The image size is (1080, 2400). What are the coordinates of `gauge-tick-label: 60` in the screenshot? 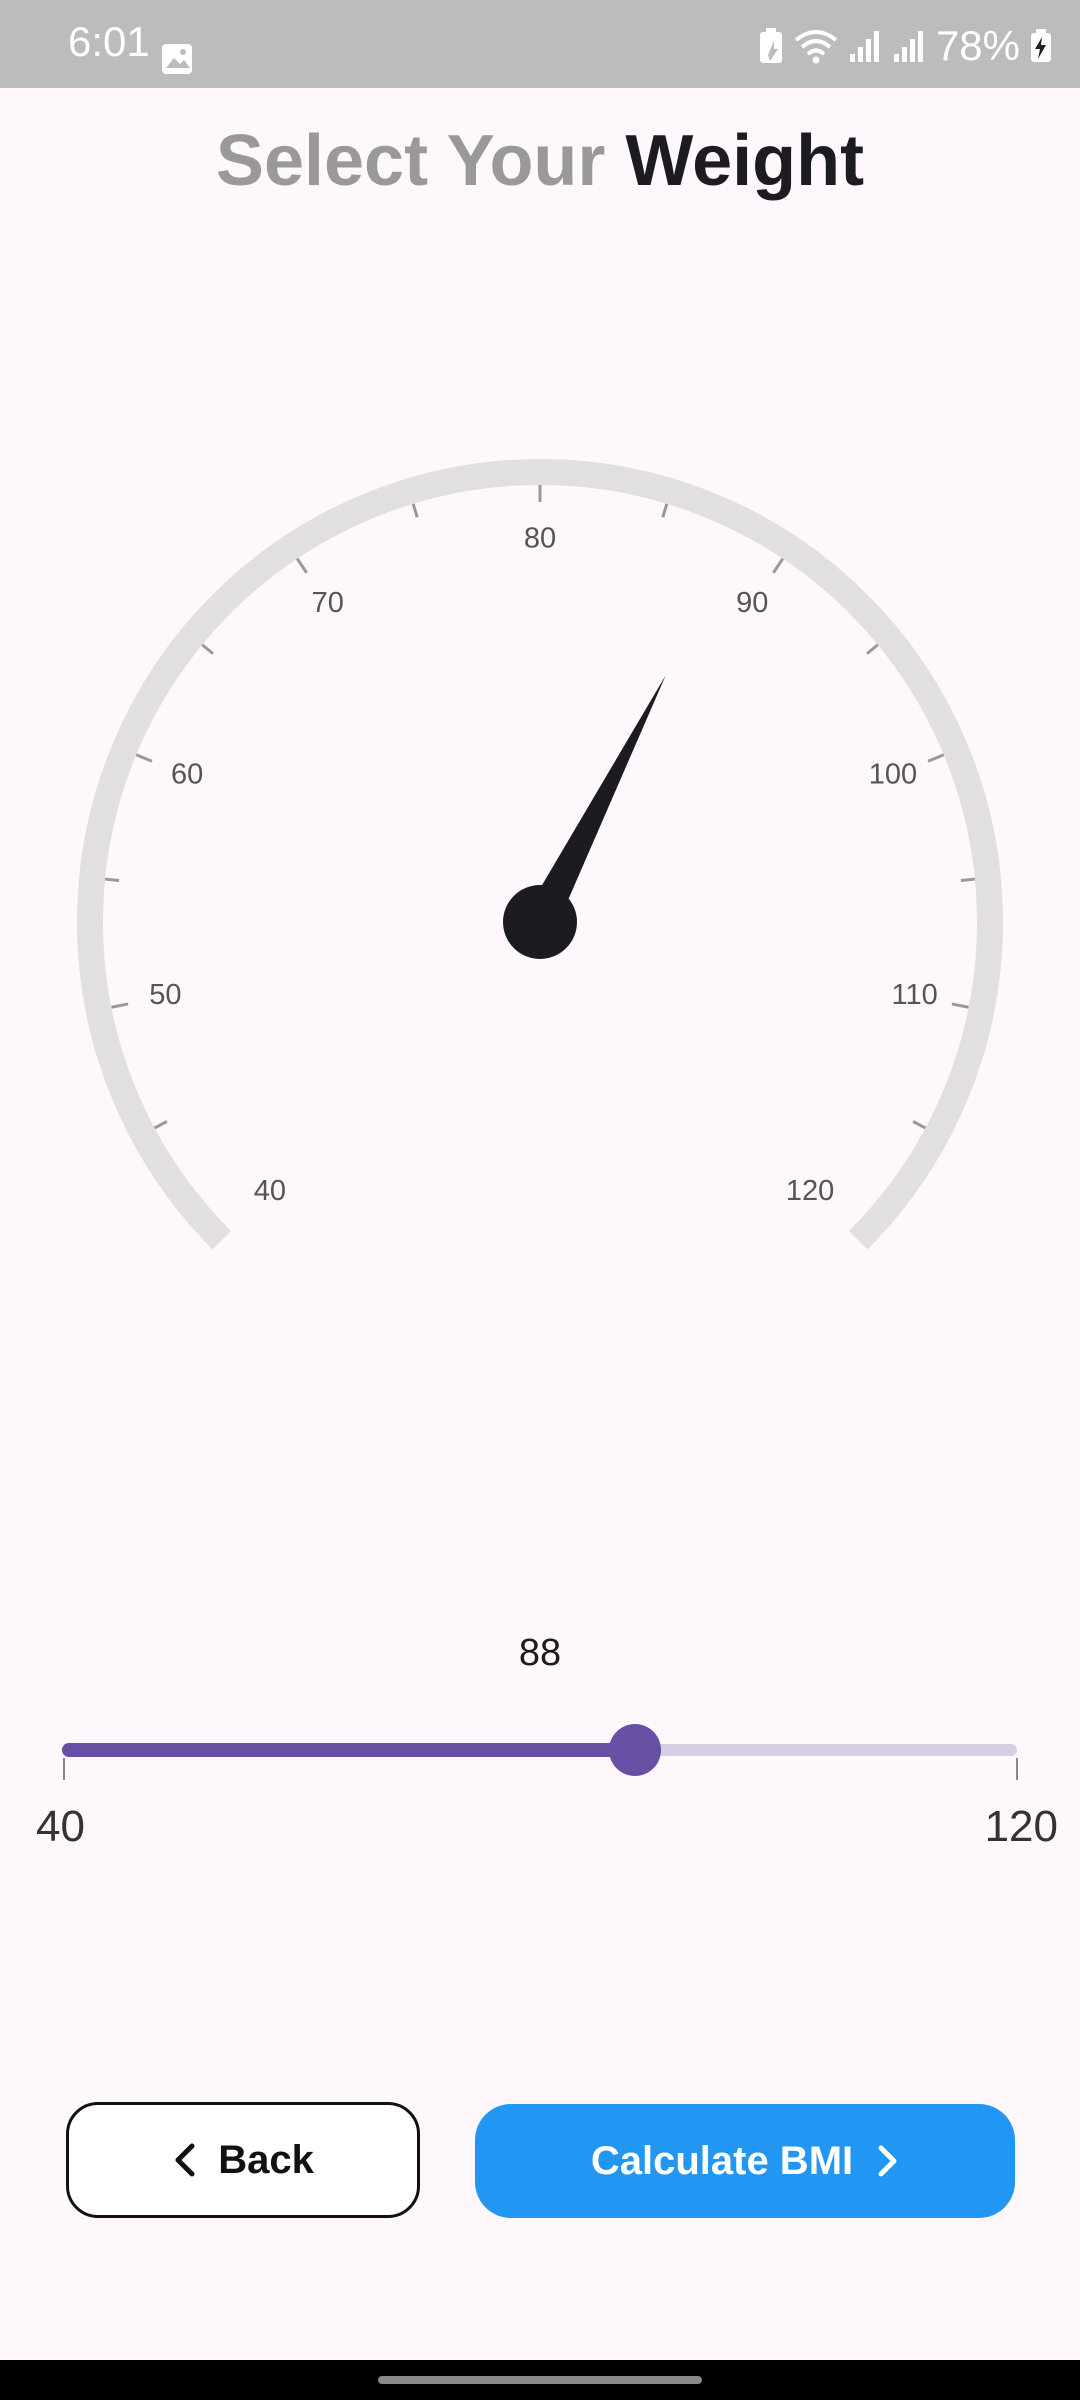 It's located at (187, 774).